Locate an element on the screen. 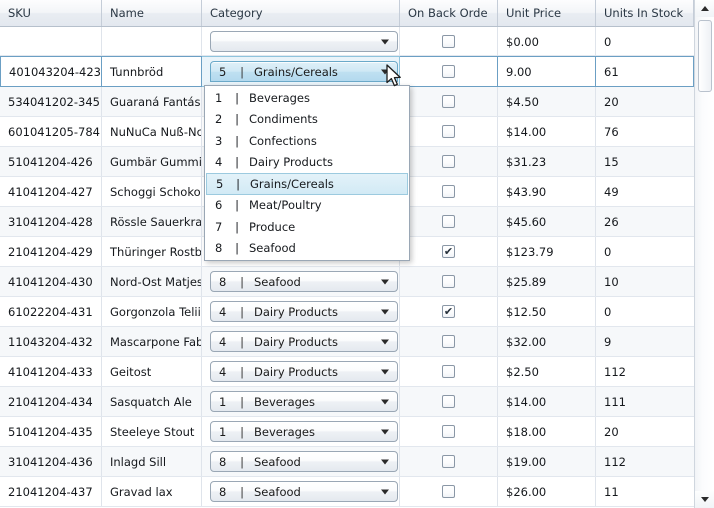 Image resolution: width=714 pixels, height=508 pixels. row-2-name: NuNuCa Nuß-Nc is located at coordinates (152, 131).